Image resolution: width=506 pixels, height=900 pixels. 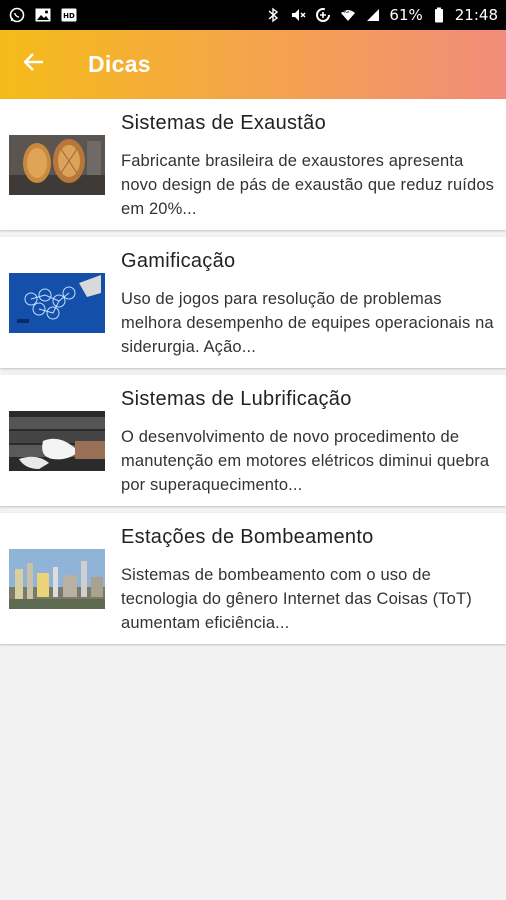 What do you see at coordinates (253, 64) in the screenshot?
I see `app-bar: Dicas` at bounding box center [253, 64].